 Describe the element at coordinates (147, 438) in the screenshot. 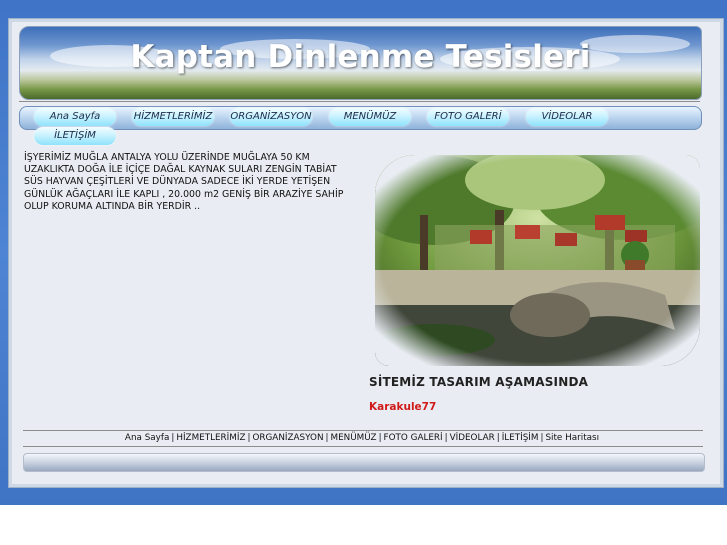

I see `footer-link-ana-sayfa: Ana Sayfa` at that location.